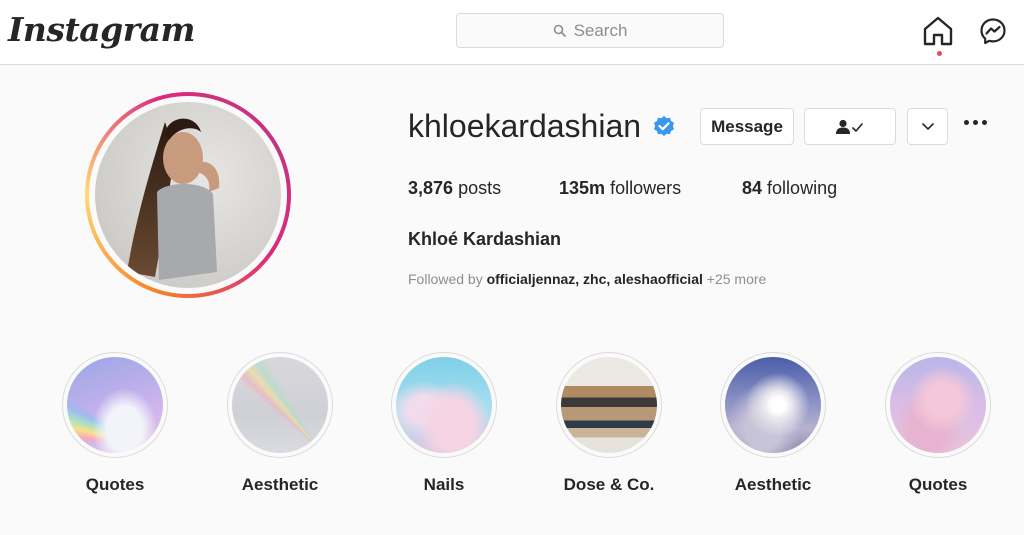 This screenshot has height=535, width=1024. I want to click on following-label: following, so click(802, 188).